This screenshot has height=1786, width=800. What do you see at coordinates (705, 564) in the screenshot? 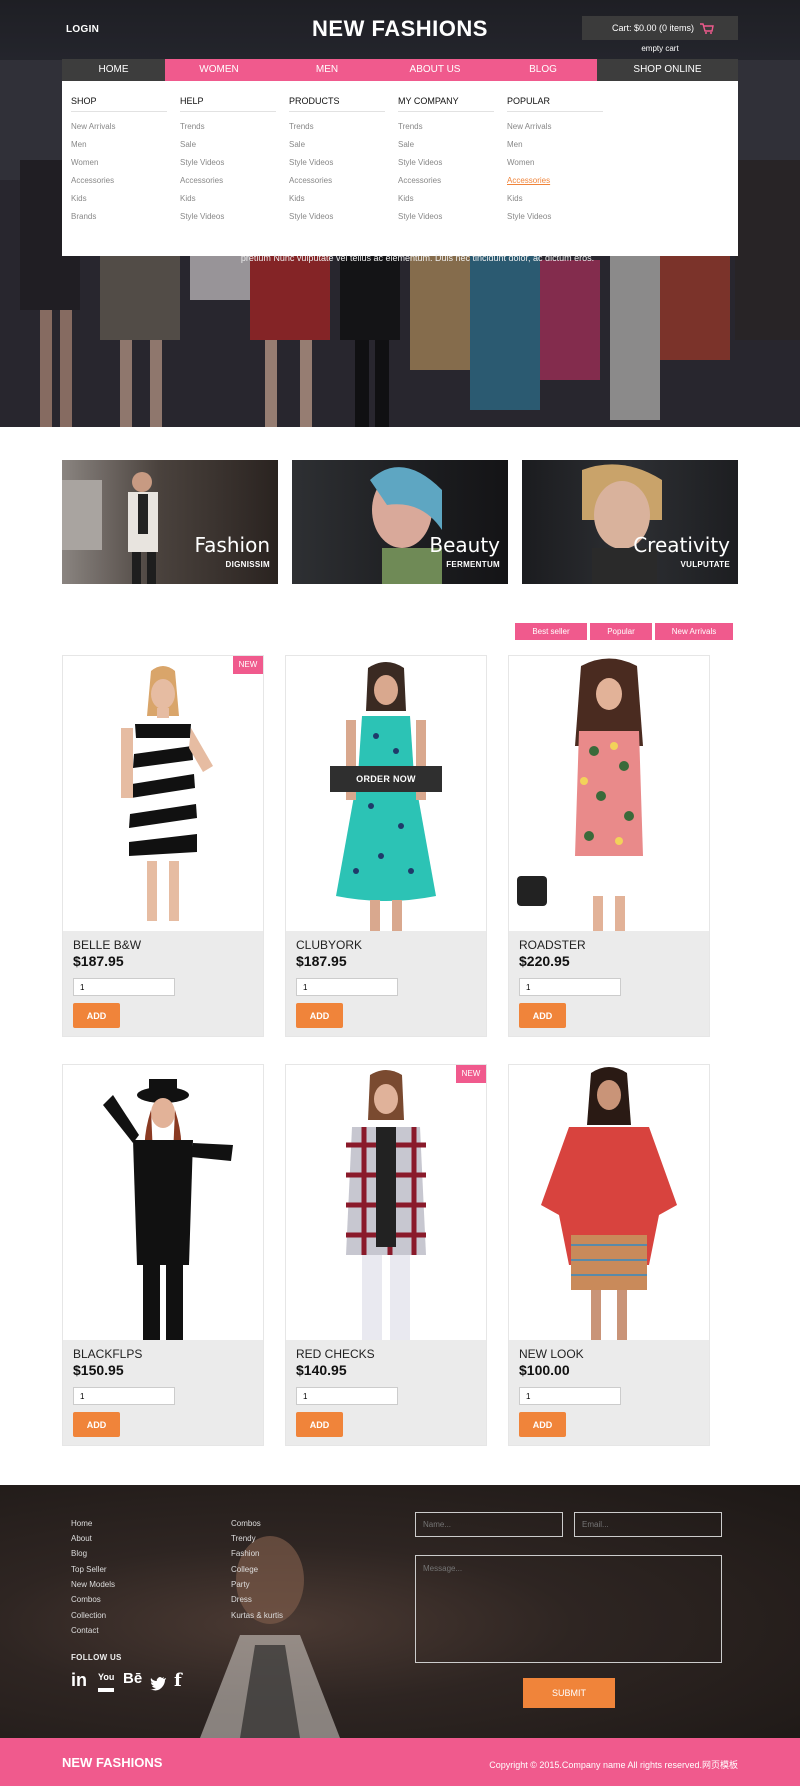
I see `banner-subtitle: VULPUTATE` at bounding box center [705, 564].